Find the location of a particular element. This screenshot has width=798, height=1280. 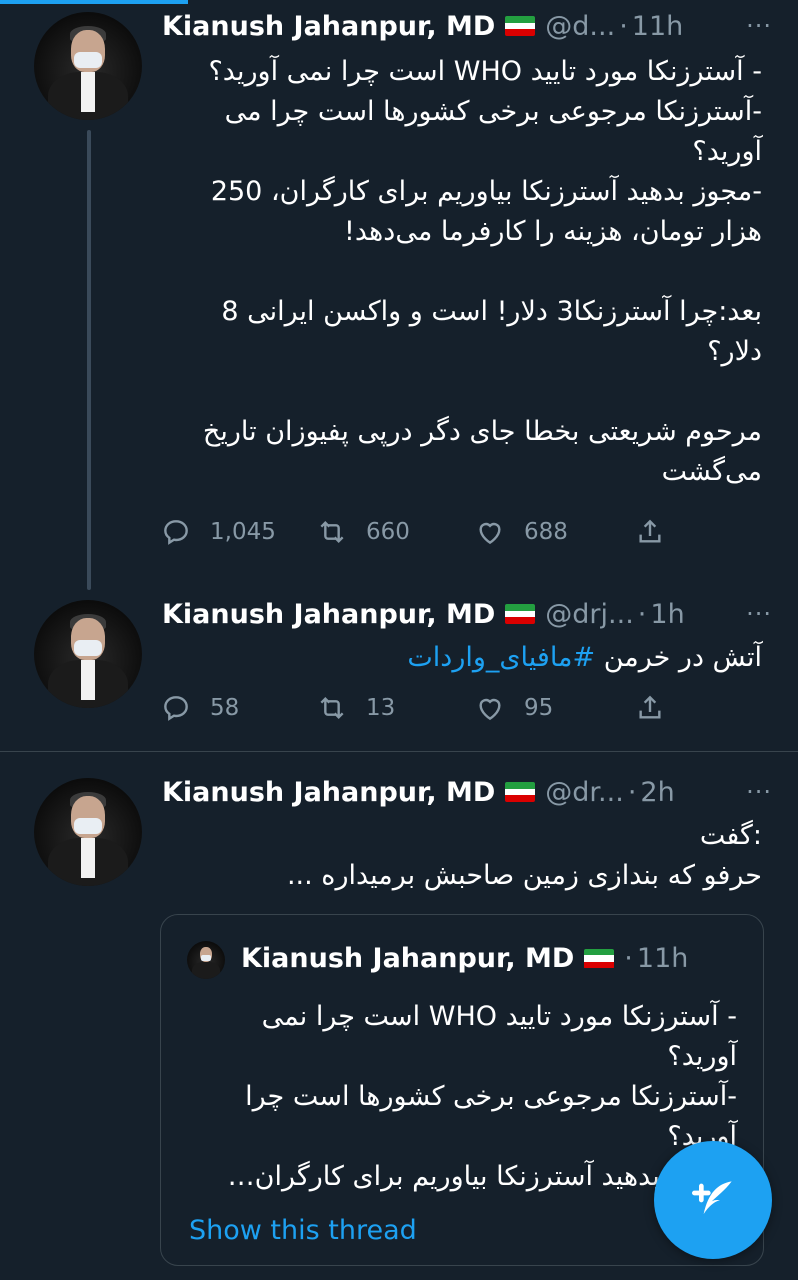

compose-tweet-button is located at coordinates (713, 1200).